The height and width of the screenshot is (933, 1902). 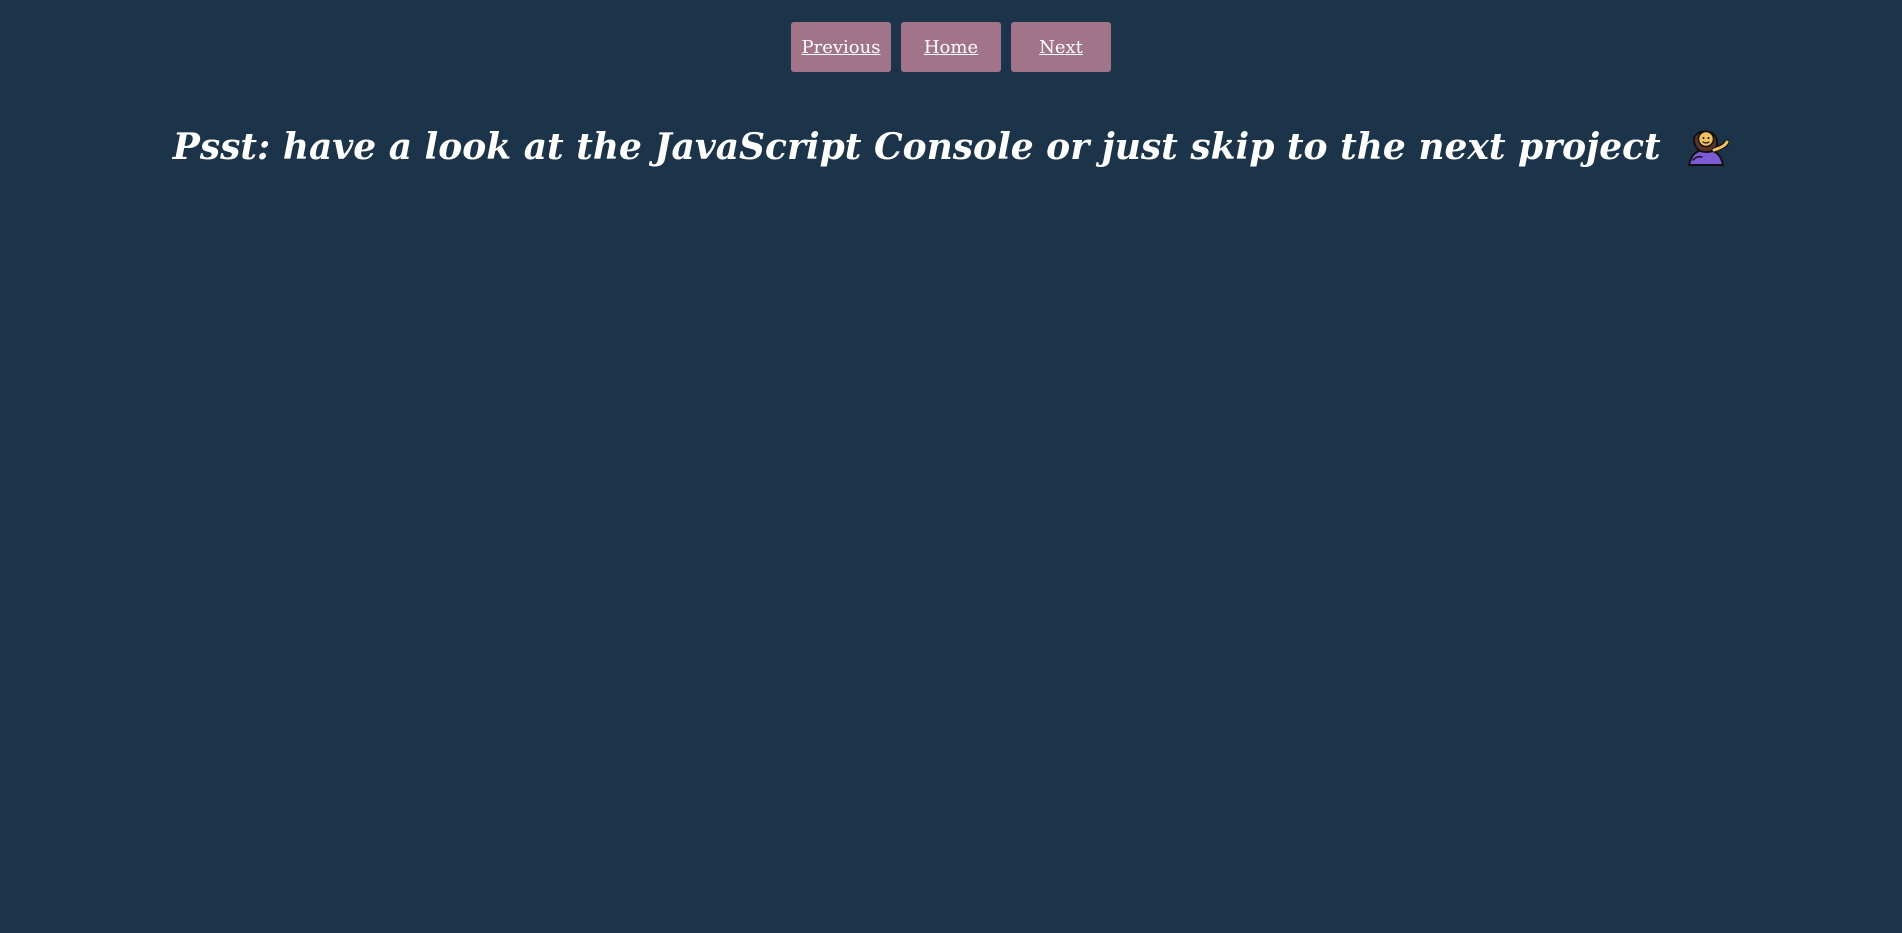 What do you see at coordinates (1061, 47) in the screenshot?
I see `next-button: Next` at bounding box center [1061, 47].